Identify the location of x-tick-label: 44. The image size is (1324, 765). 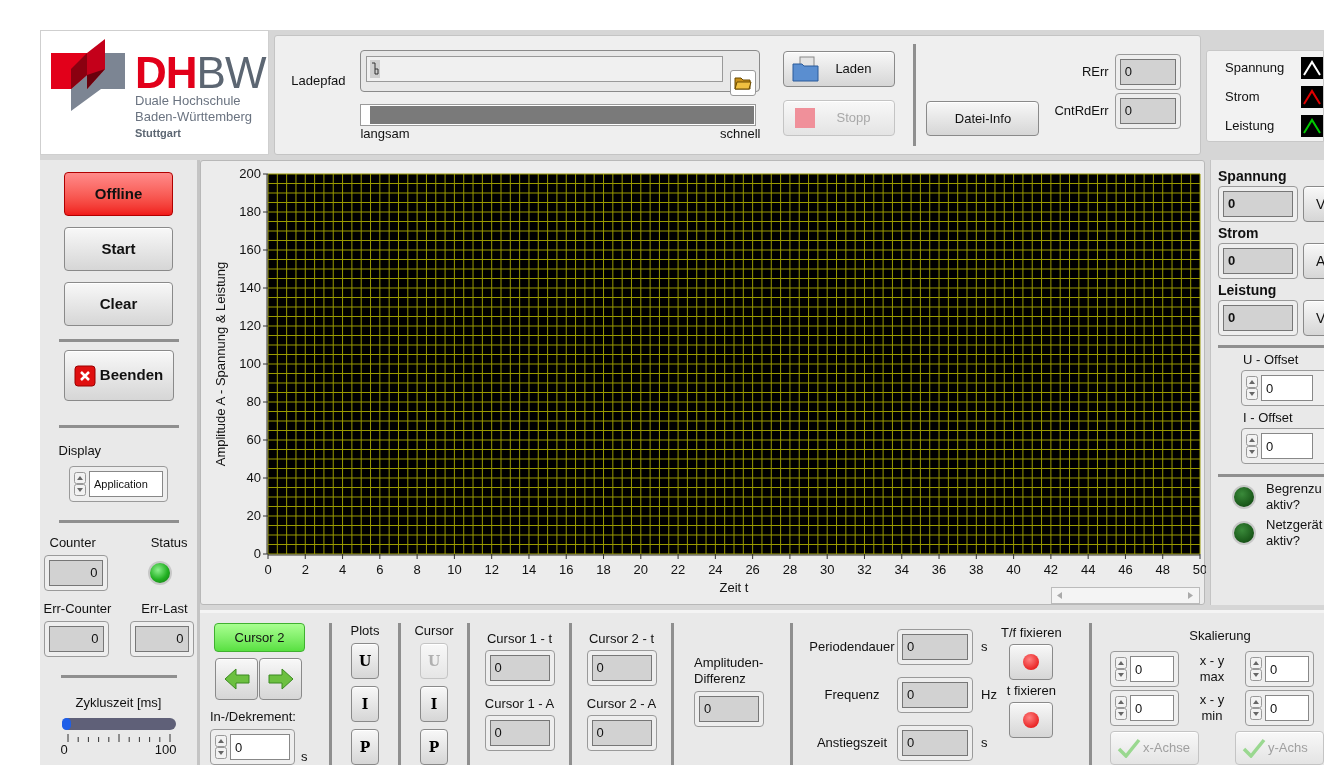
(1088, 569).